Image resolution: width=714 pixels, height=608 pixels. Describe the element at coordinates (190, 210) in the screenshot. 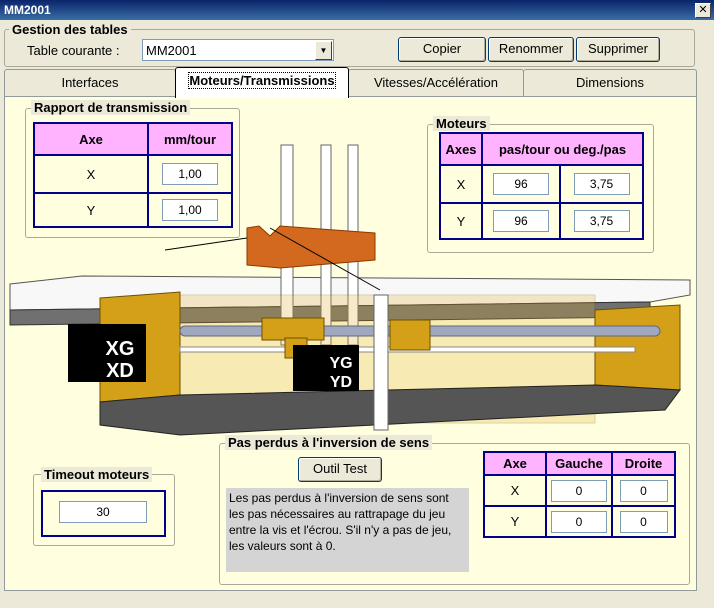

I see `transmission-y-input: 1,00` at that location.